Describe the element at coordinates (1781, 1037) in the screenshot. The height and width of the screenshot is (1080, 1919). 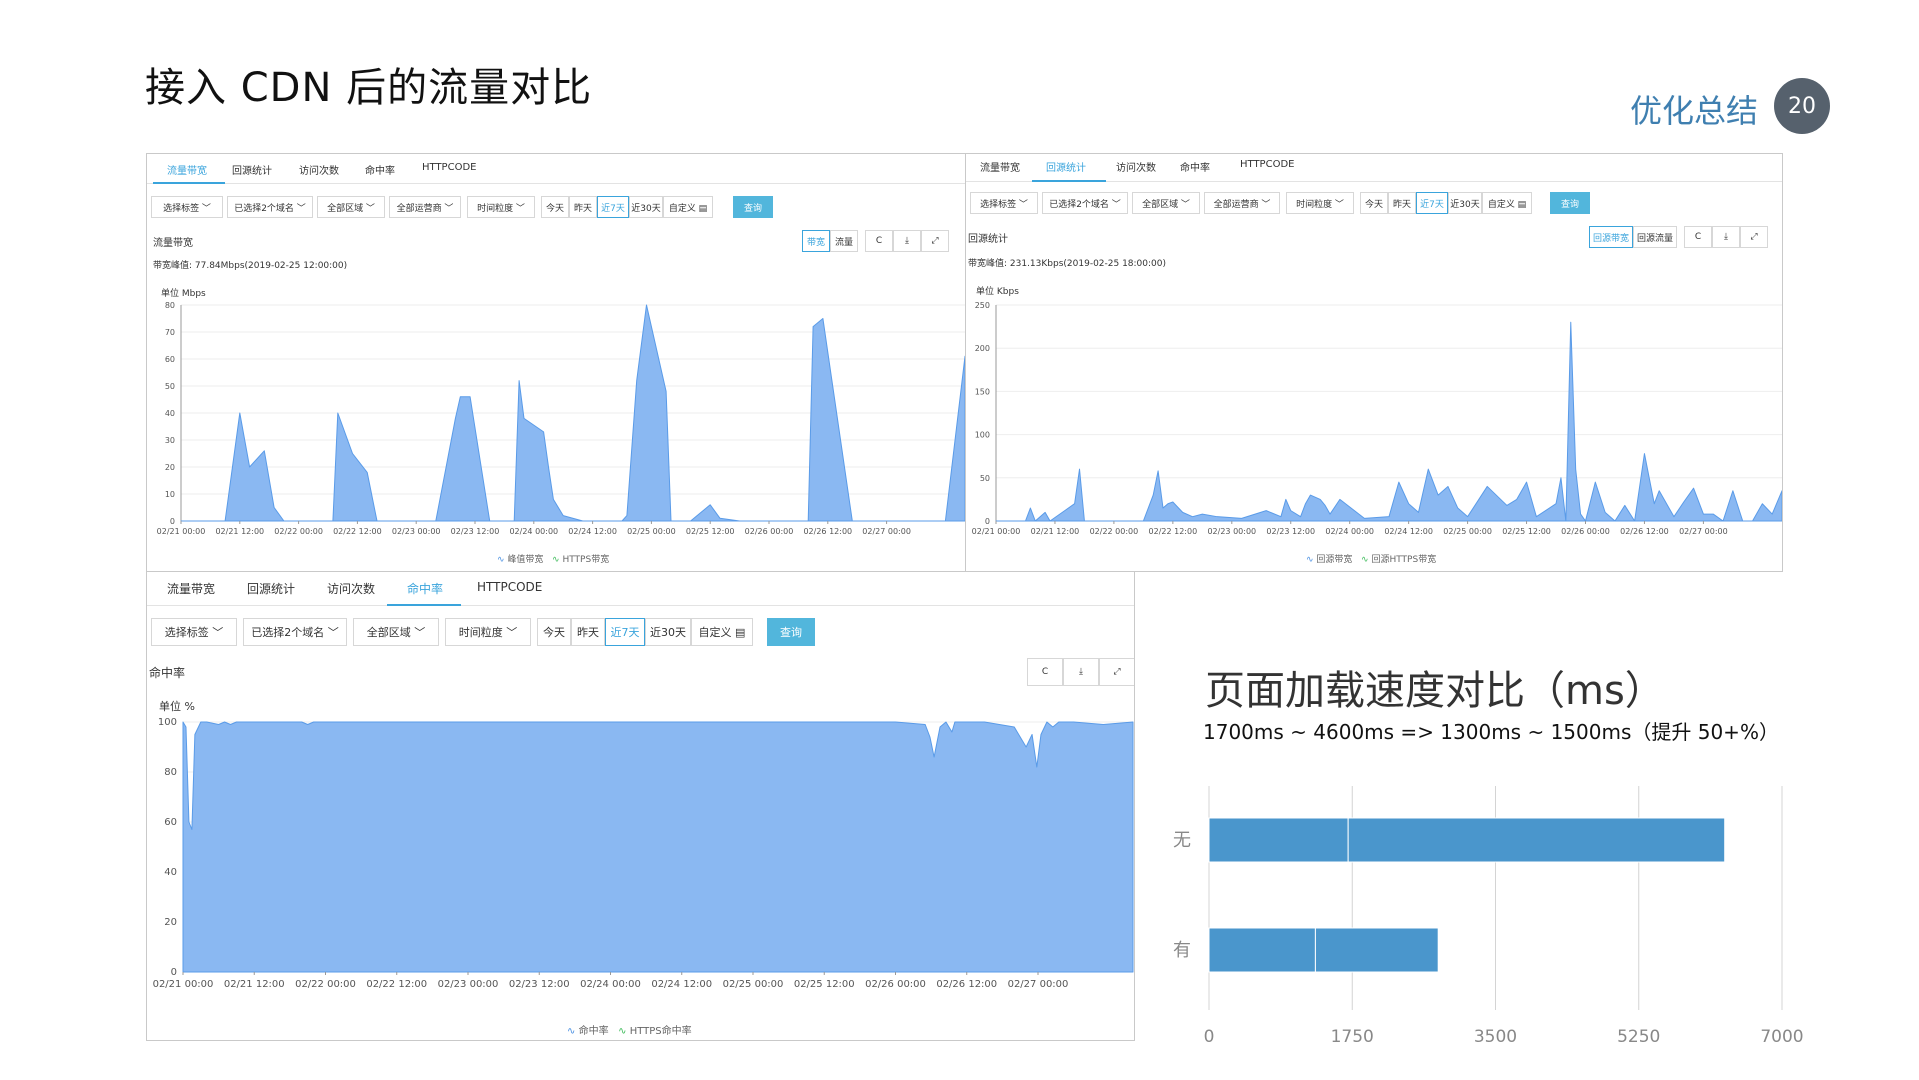
I see `x-tick-label: 7000` at that location.